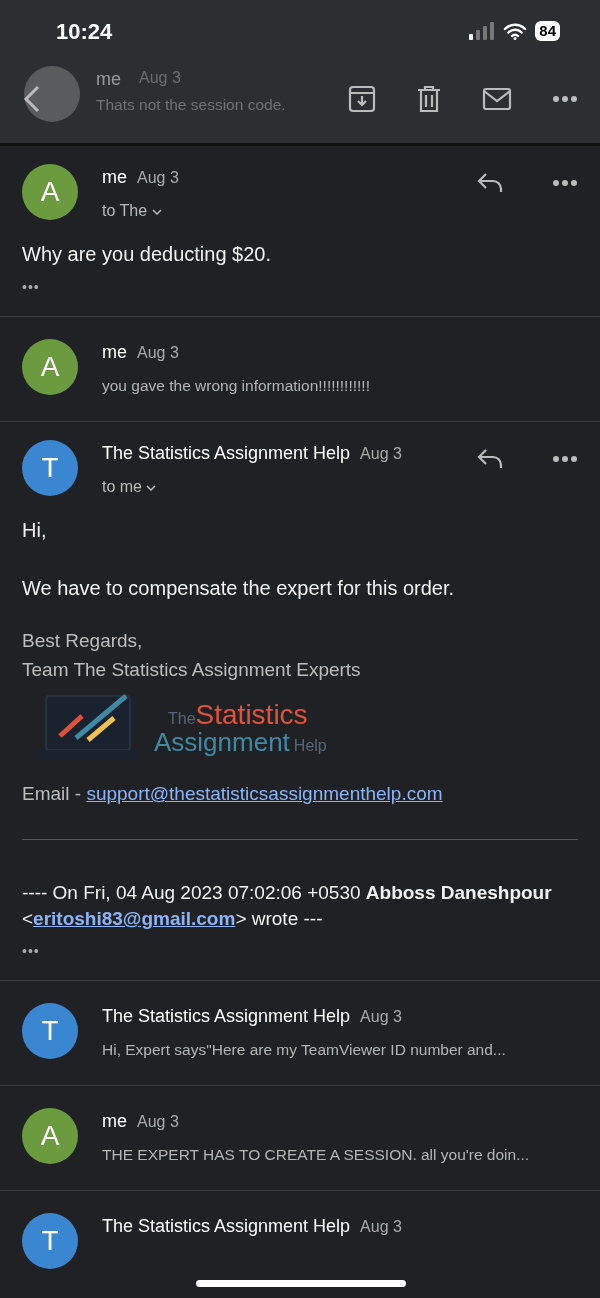 The width and height of the screenshot is (600, 1298). What do you see at coordinates (35, 531) in the screenshot?
I see `body-text: Hi,` at bounding box center [35, 531].